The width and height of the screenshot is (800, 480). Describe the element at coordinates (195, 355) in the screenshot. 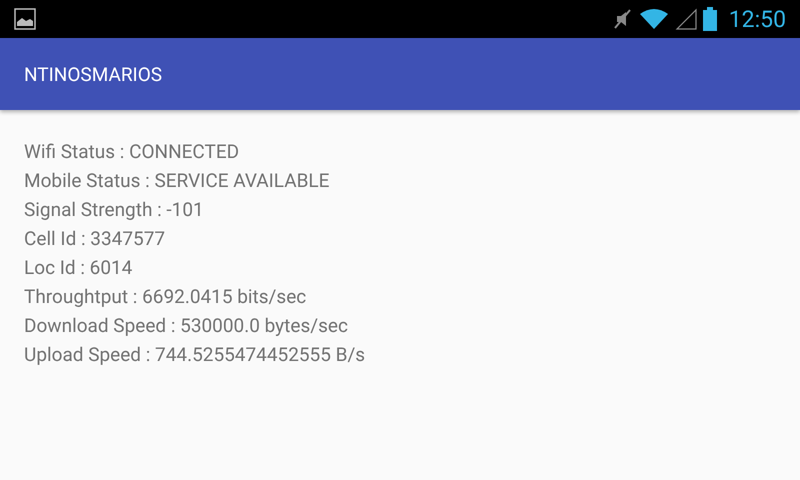

I see `info-line: Upload Speed : 744.5255474452555 B/s` at that location.